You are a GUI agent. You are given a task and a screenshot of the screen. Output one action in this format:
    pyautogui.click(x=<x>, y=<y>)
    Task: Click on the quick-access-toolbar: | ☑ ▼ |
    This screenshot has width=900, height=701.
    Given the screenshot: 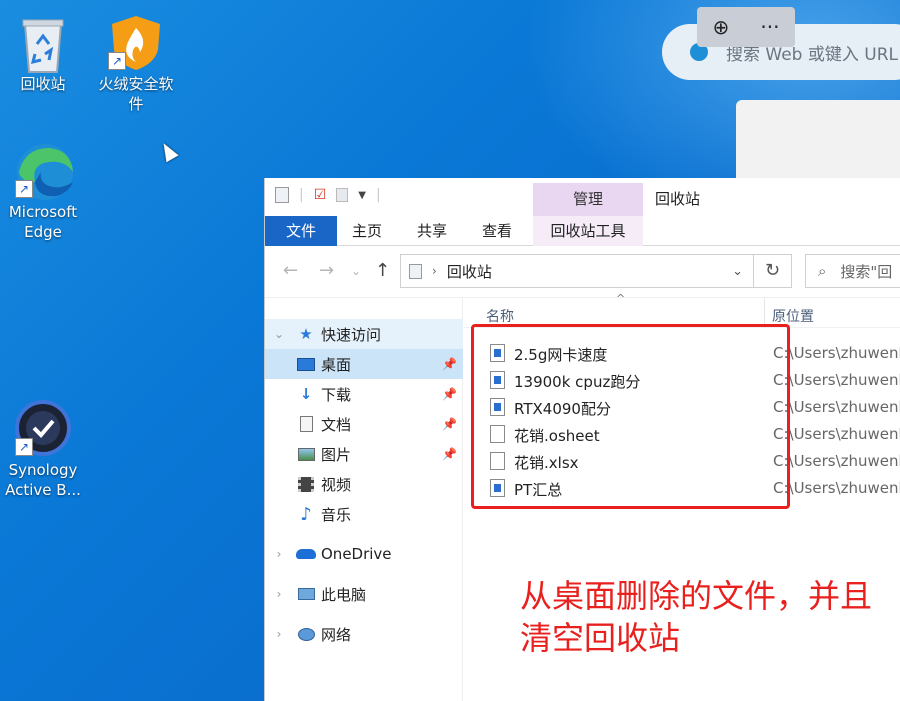 What is the action you would take?
    pyautogui.click(x=328, y=195)
    